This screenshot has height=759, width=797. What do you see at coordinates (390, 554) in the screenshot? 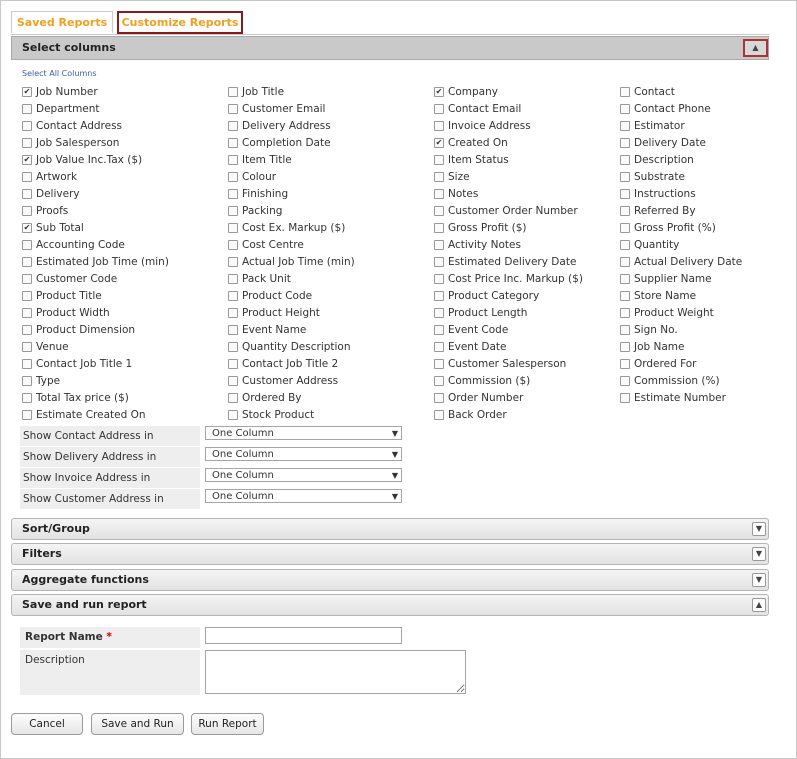
I see `filters-header: Filters ▼` at bounding box center [390, 554].